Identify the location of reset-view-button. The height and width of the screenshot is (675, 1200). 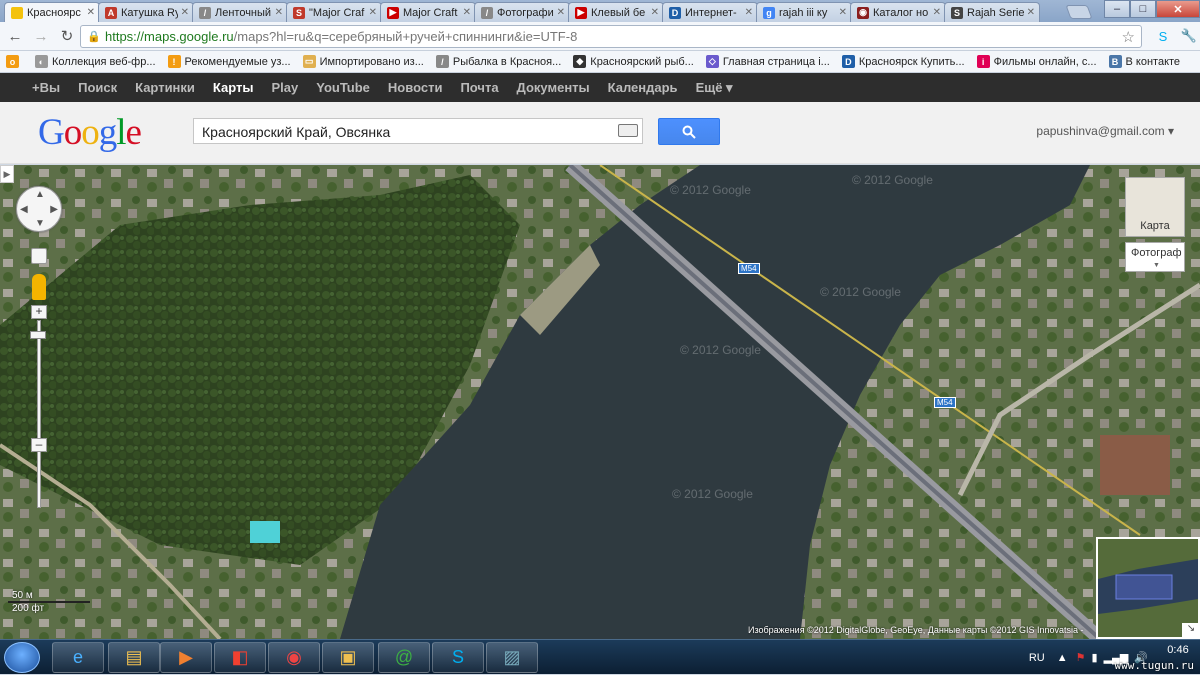
(39, 256).